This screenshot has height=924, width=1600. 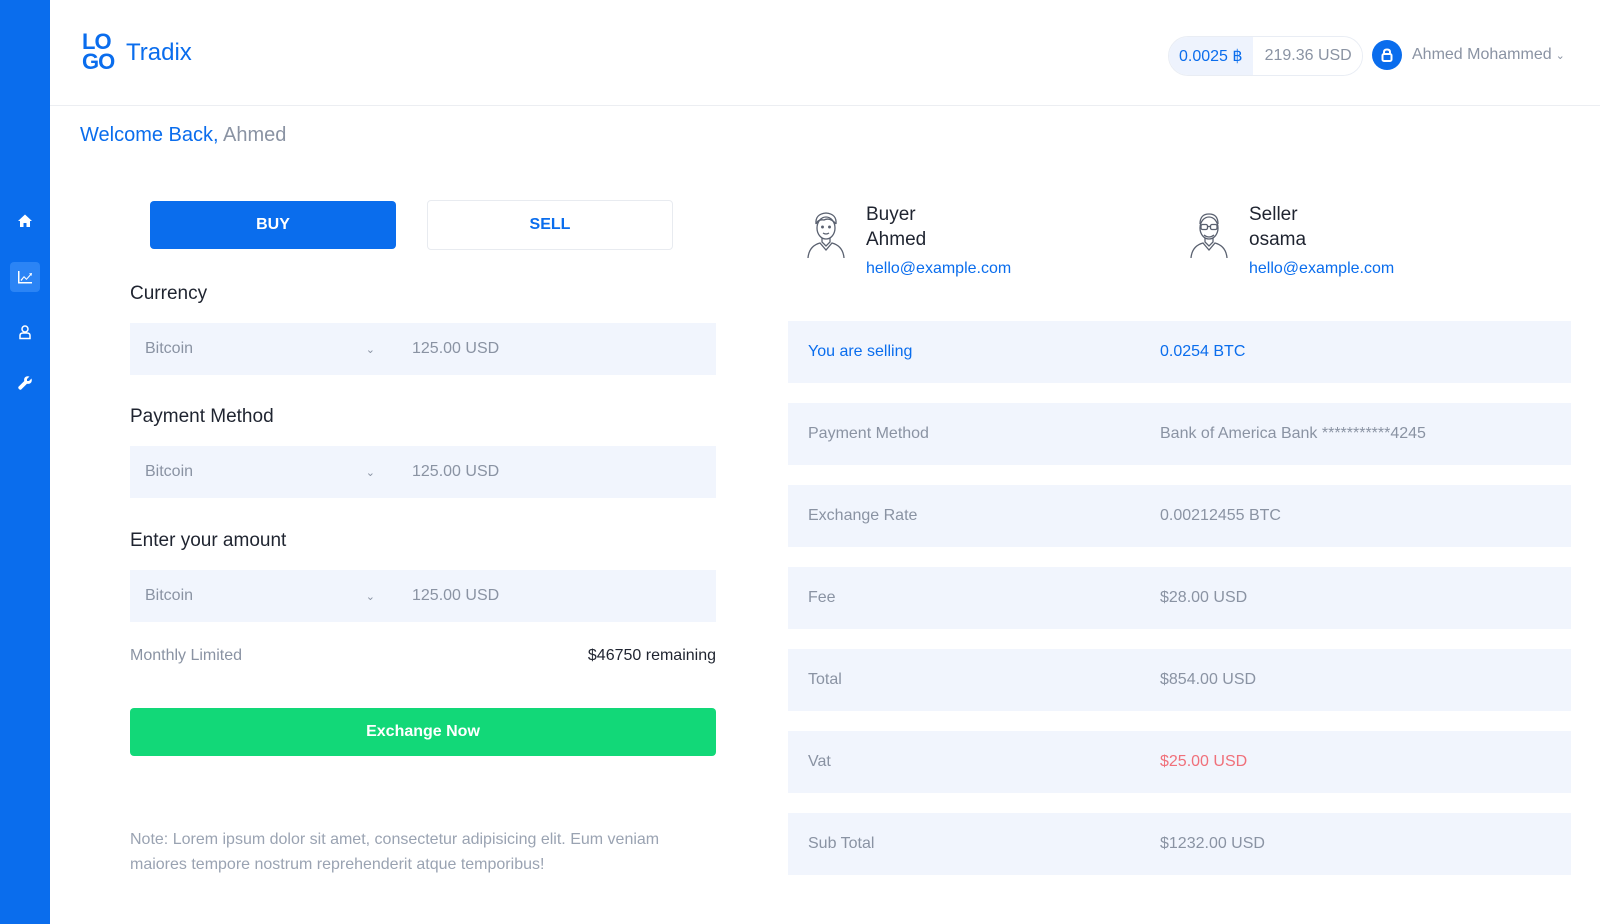 I want to click on detail-row-selling: You are selling 0.0254 BTC, so click(x=1179, y=352).